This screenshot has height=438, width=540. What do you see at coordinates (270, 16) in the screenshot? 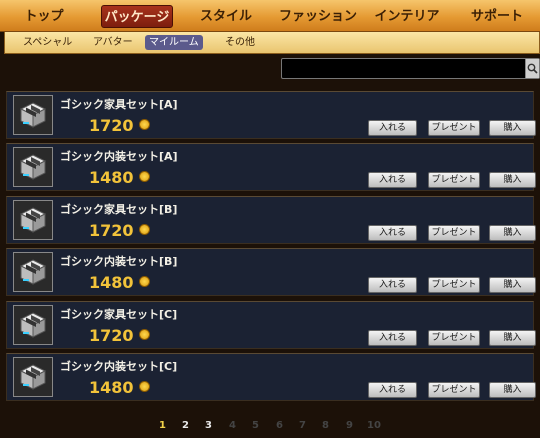
I see `top-navigation: トップ パッケージ スタイル ファッション インテリア サポート` at bounding box center [270, 16].